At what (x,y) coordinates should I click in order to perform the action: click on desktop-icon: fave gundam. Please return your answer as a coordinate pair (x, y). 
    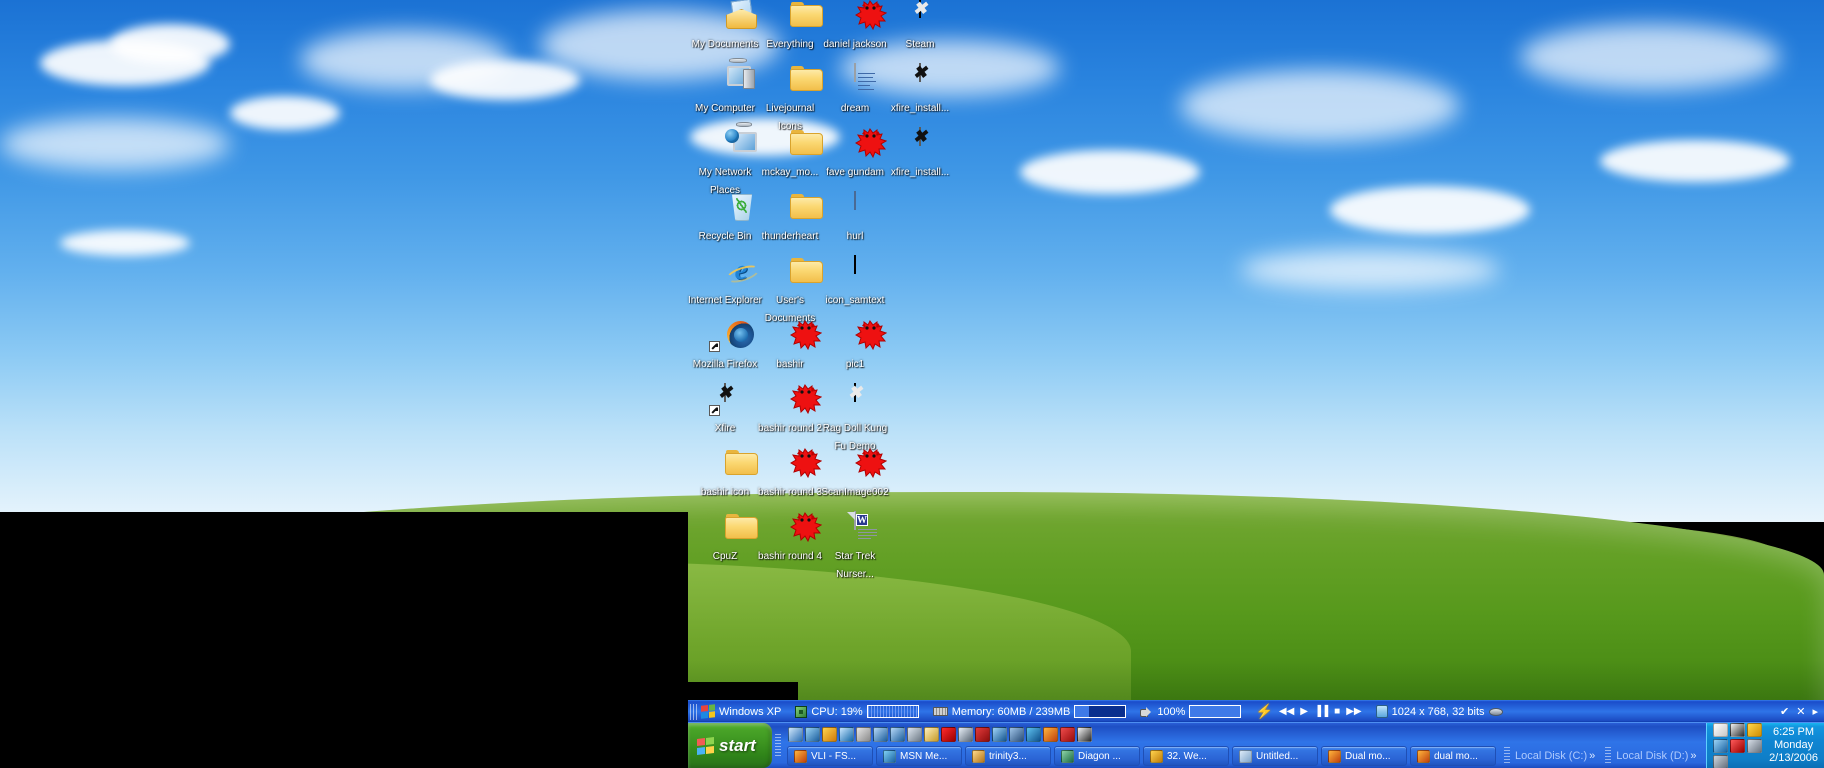
    Looking at the image, I should click on (855, 154).